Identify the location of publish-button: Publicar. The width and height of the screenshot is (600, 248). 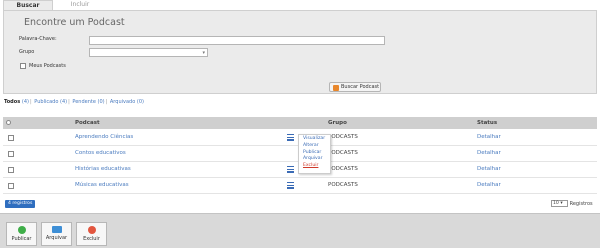
(21, 234).